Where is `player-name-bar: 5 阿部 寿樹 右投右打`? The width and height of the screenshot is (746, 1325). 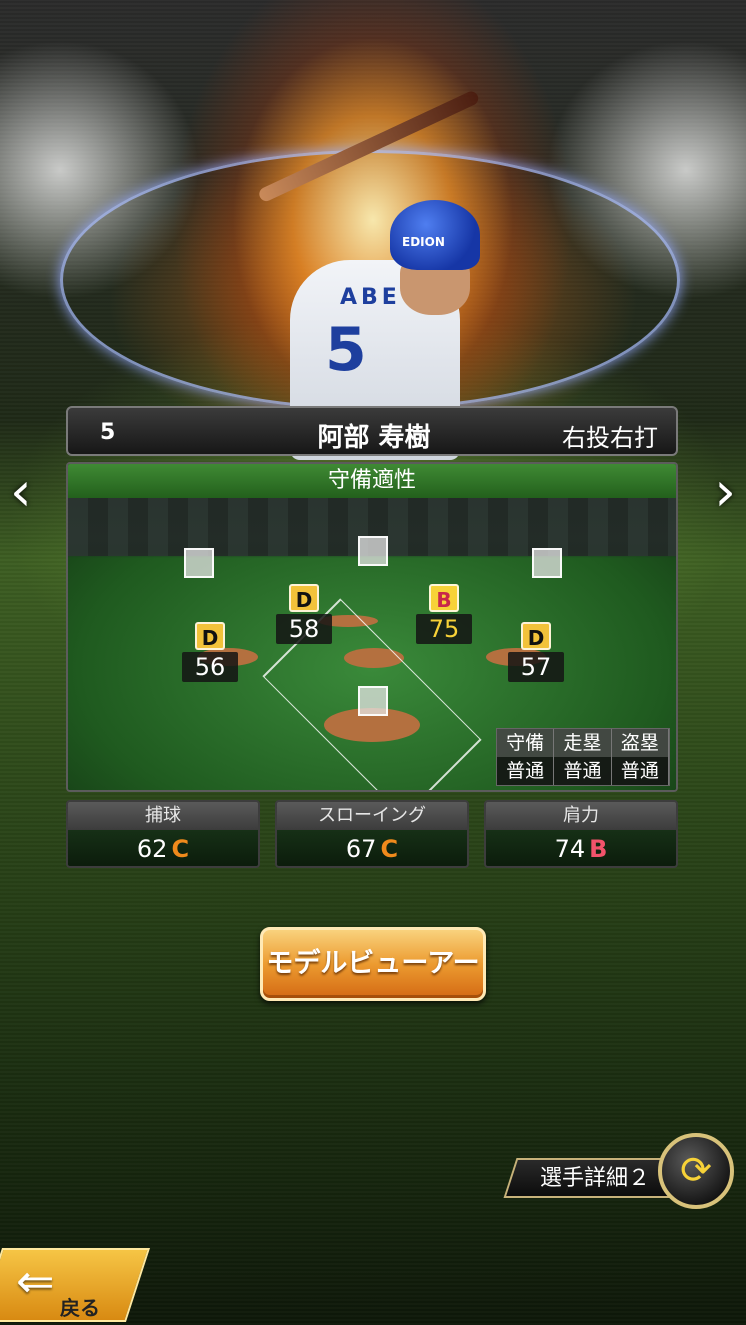 player-name-bar: 5 阿部 寿樹 右投右打 is located at coordinates (372, 431).